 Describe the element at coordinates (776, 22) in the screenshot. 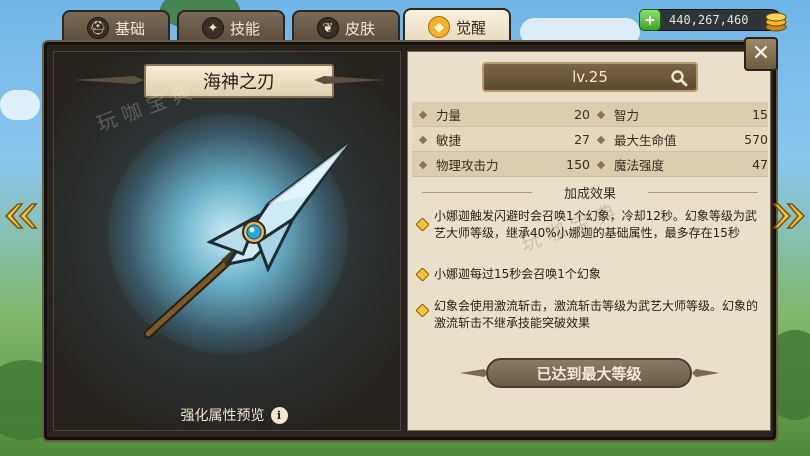

I see `gold-coins-icon` at that location.